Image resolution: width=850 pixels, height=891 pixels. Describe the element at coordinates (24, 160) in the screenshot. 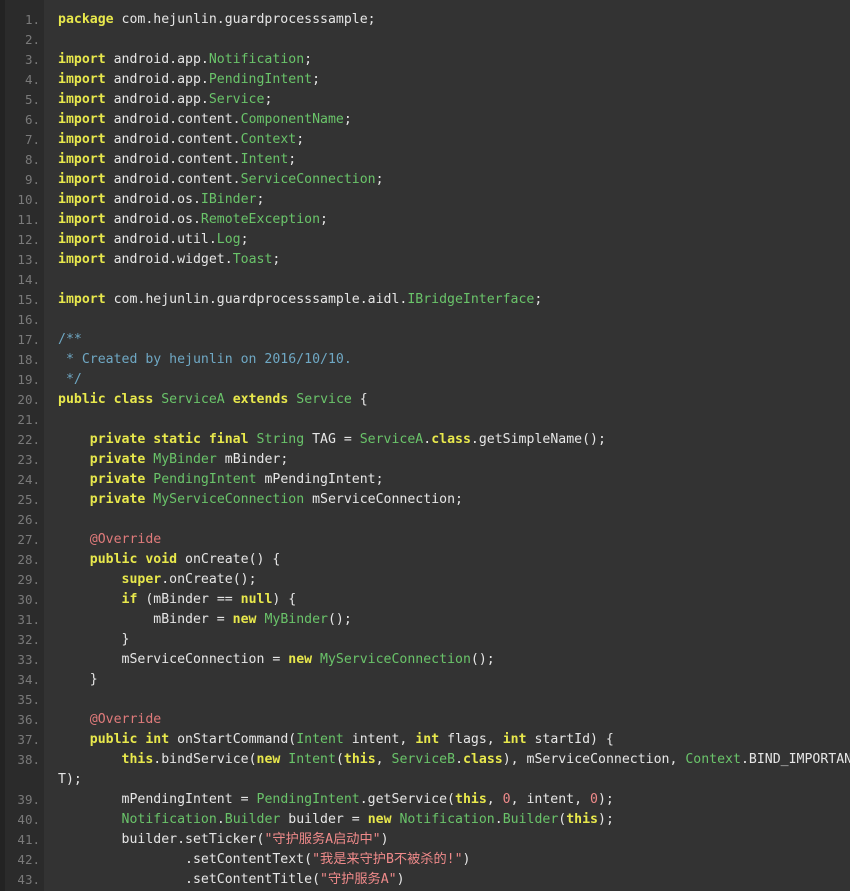

I see `line-number: 8.` at that location.